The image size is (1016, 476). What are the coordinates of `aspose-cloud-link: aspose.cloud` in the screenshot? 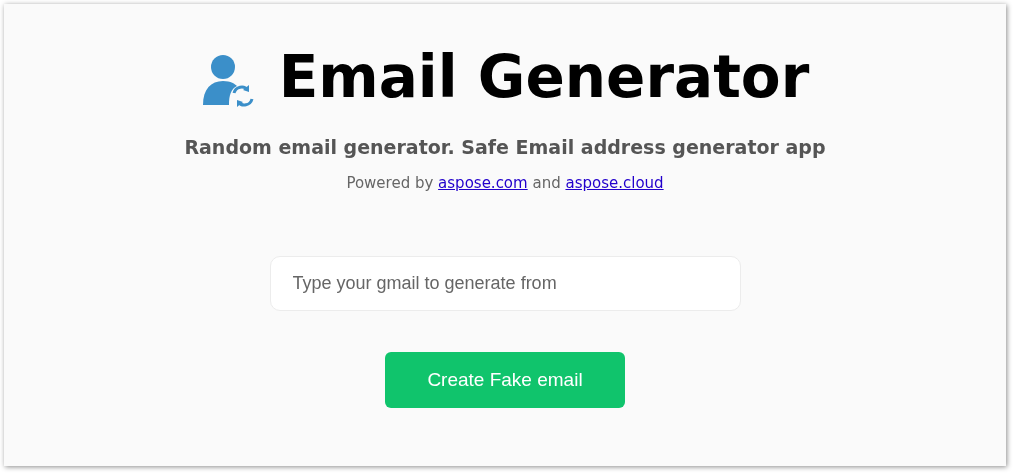 It's located at (614, 183).